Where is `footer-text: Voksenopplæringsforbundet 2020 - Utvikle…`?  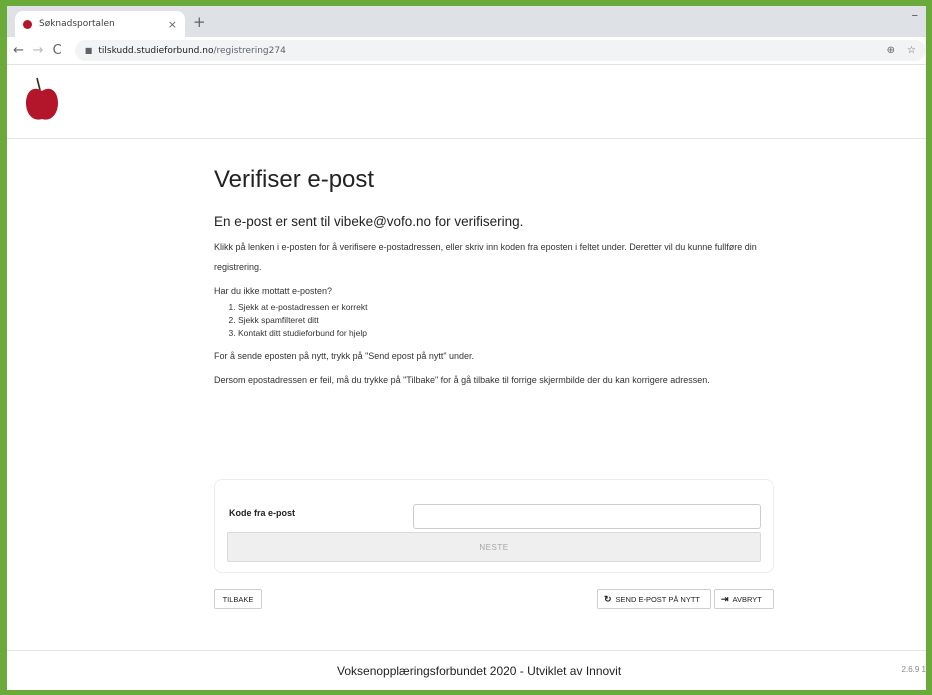
footer-text: Voksenopplæringsforbundet 2020 - Utvikle… is located at coordinates (479, 671).